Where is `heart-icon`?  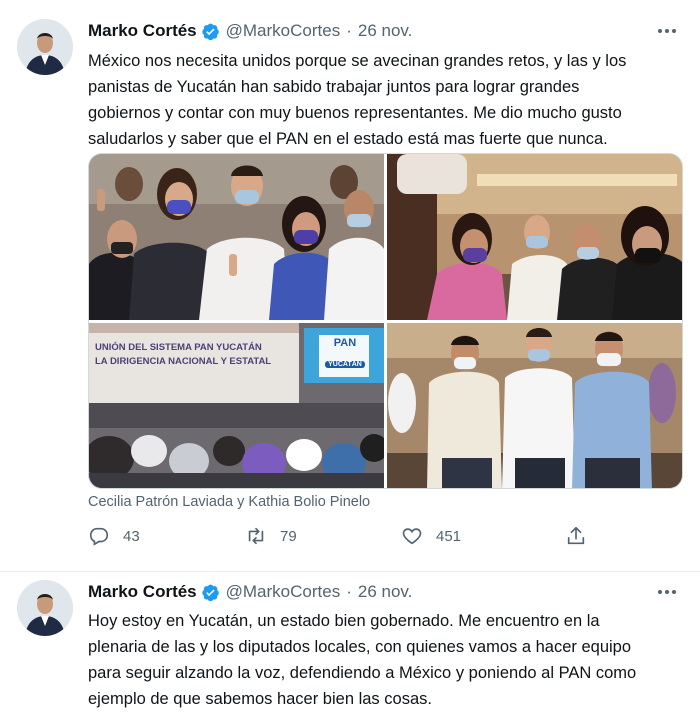 heart-icon is located at coordinates (412, 536).